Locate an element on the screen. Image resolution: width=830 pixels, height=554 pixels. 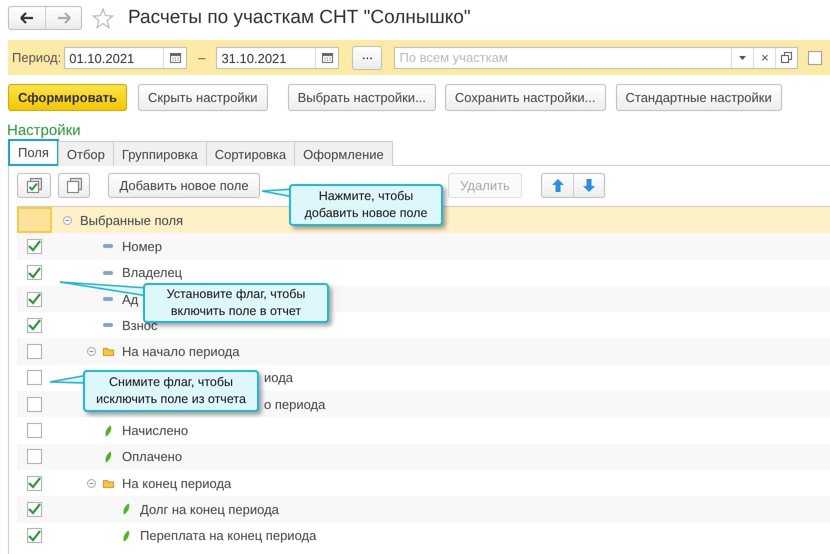
up-arrow-icon is located at coordinates (558, 185).